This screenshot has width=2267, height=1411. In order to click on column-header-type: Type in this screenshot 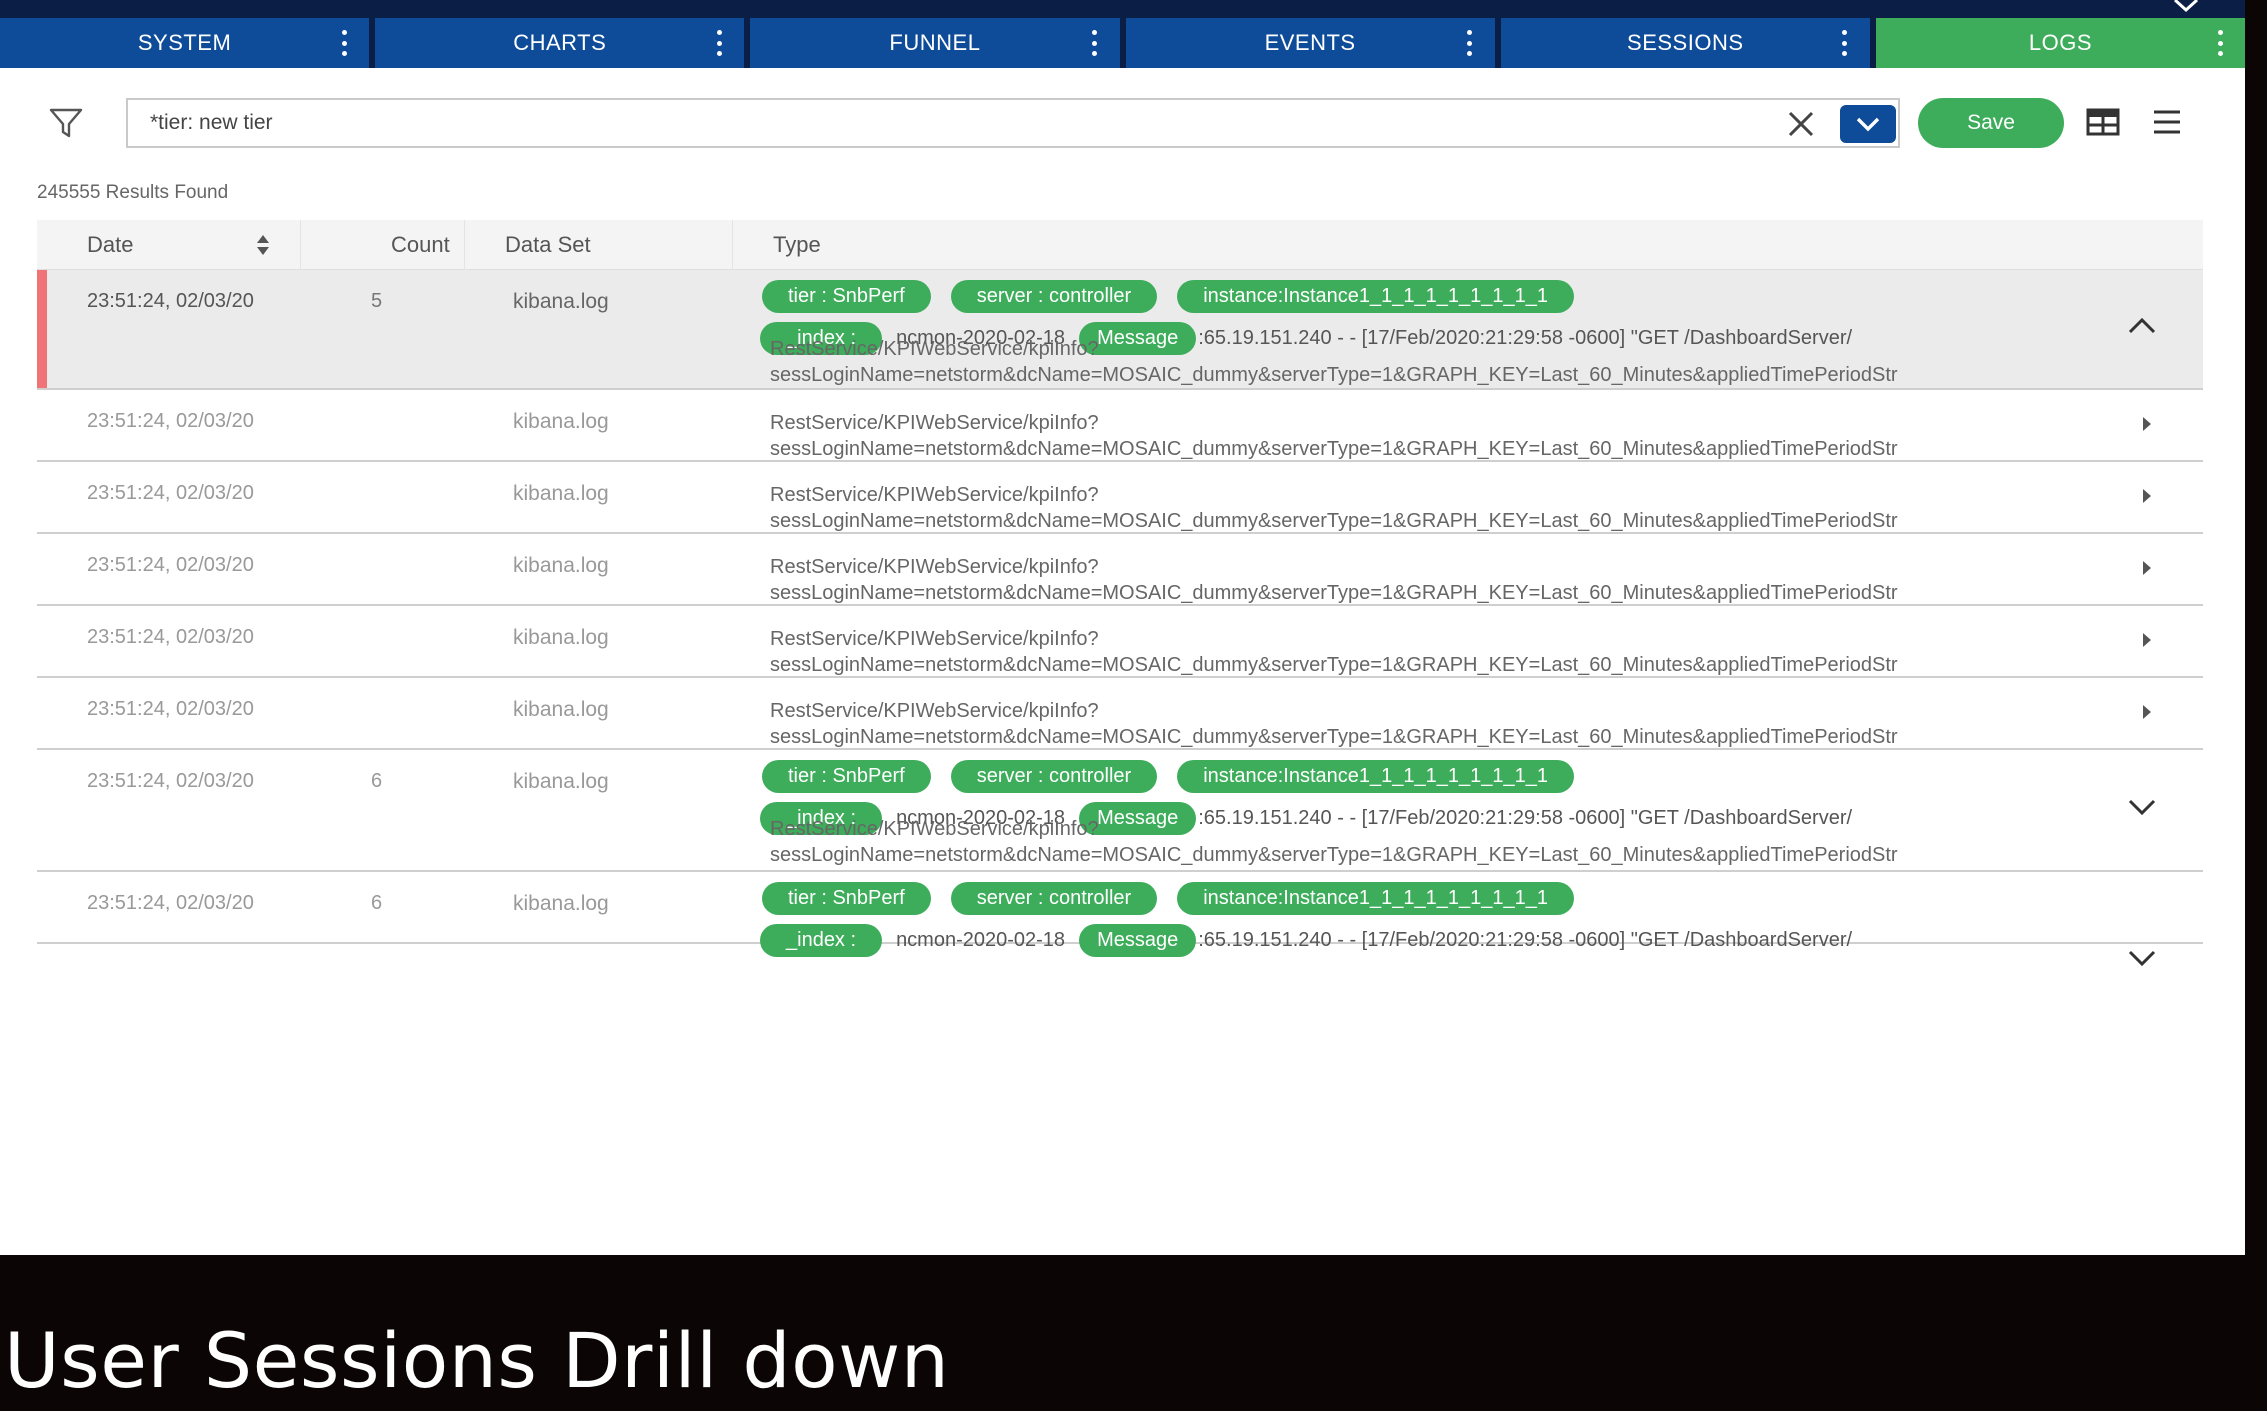, I will do `click(1468, 245)`.